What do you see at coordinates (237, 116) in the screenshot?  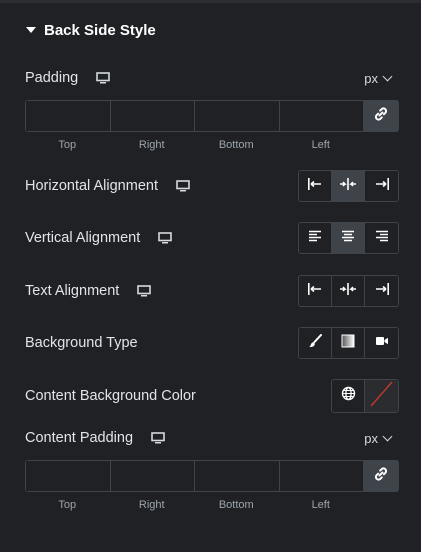 I see `padding-bottom-input` at bounding box center [237, 116].